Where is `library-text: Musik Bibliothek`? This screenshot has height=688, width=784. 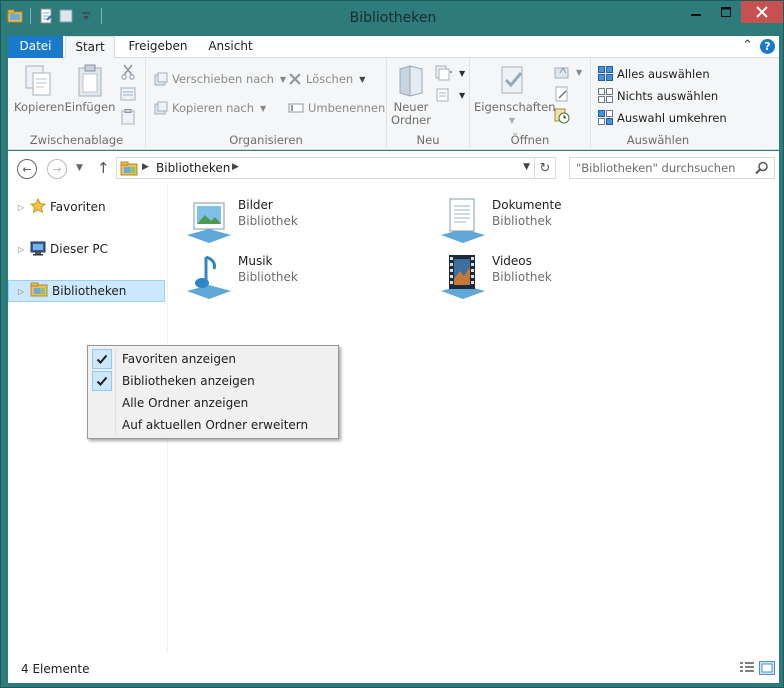
library-text: Musik Bibliothek is located at coordinates (268, 269).